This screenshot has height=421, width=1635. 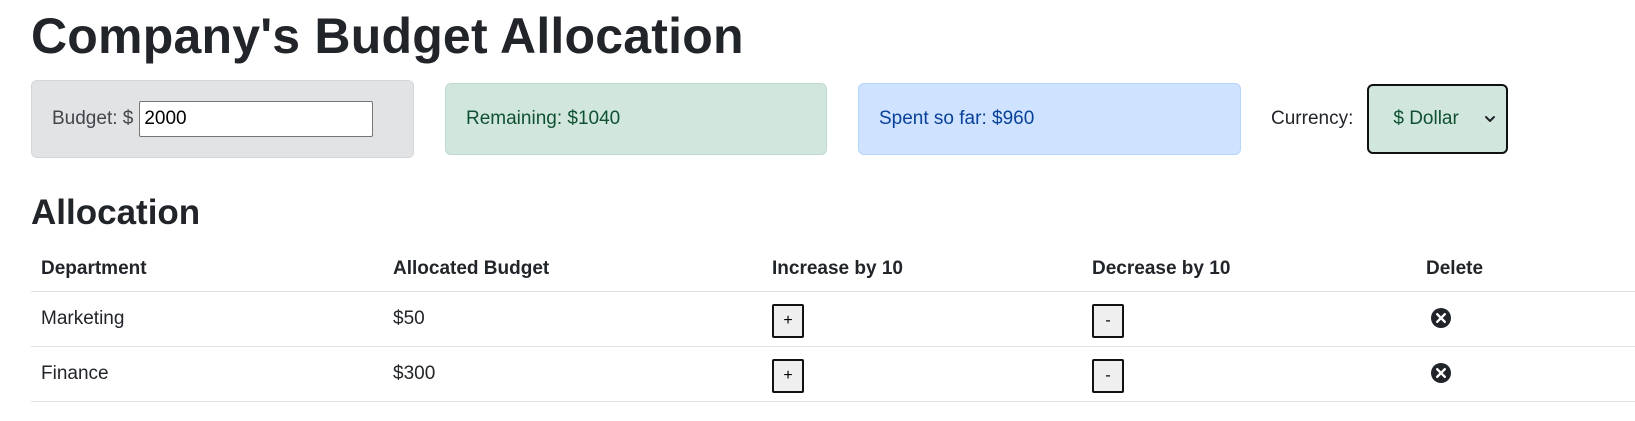 I want to click on budget-cell: $300, so click(x=572, y=374).